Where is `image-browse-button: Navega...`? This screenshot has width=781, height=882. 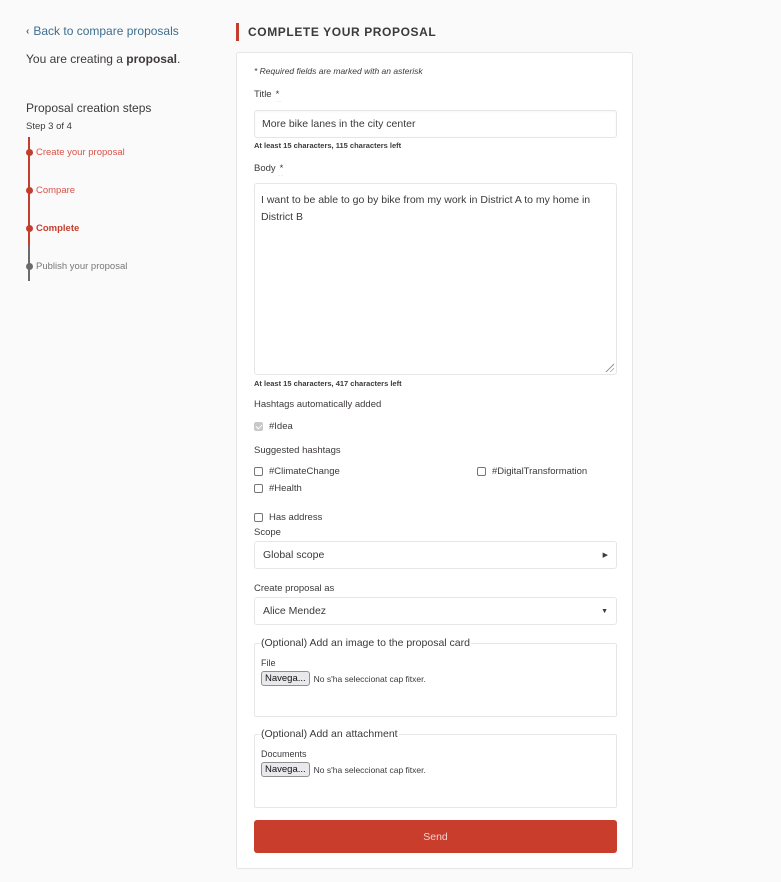
image-browse-button: Navega... is located at coordinates (285, 678).